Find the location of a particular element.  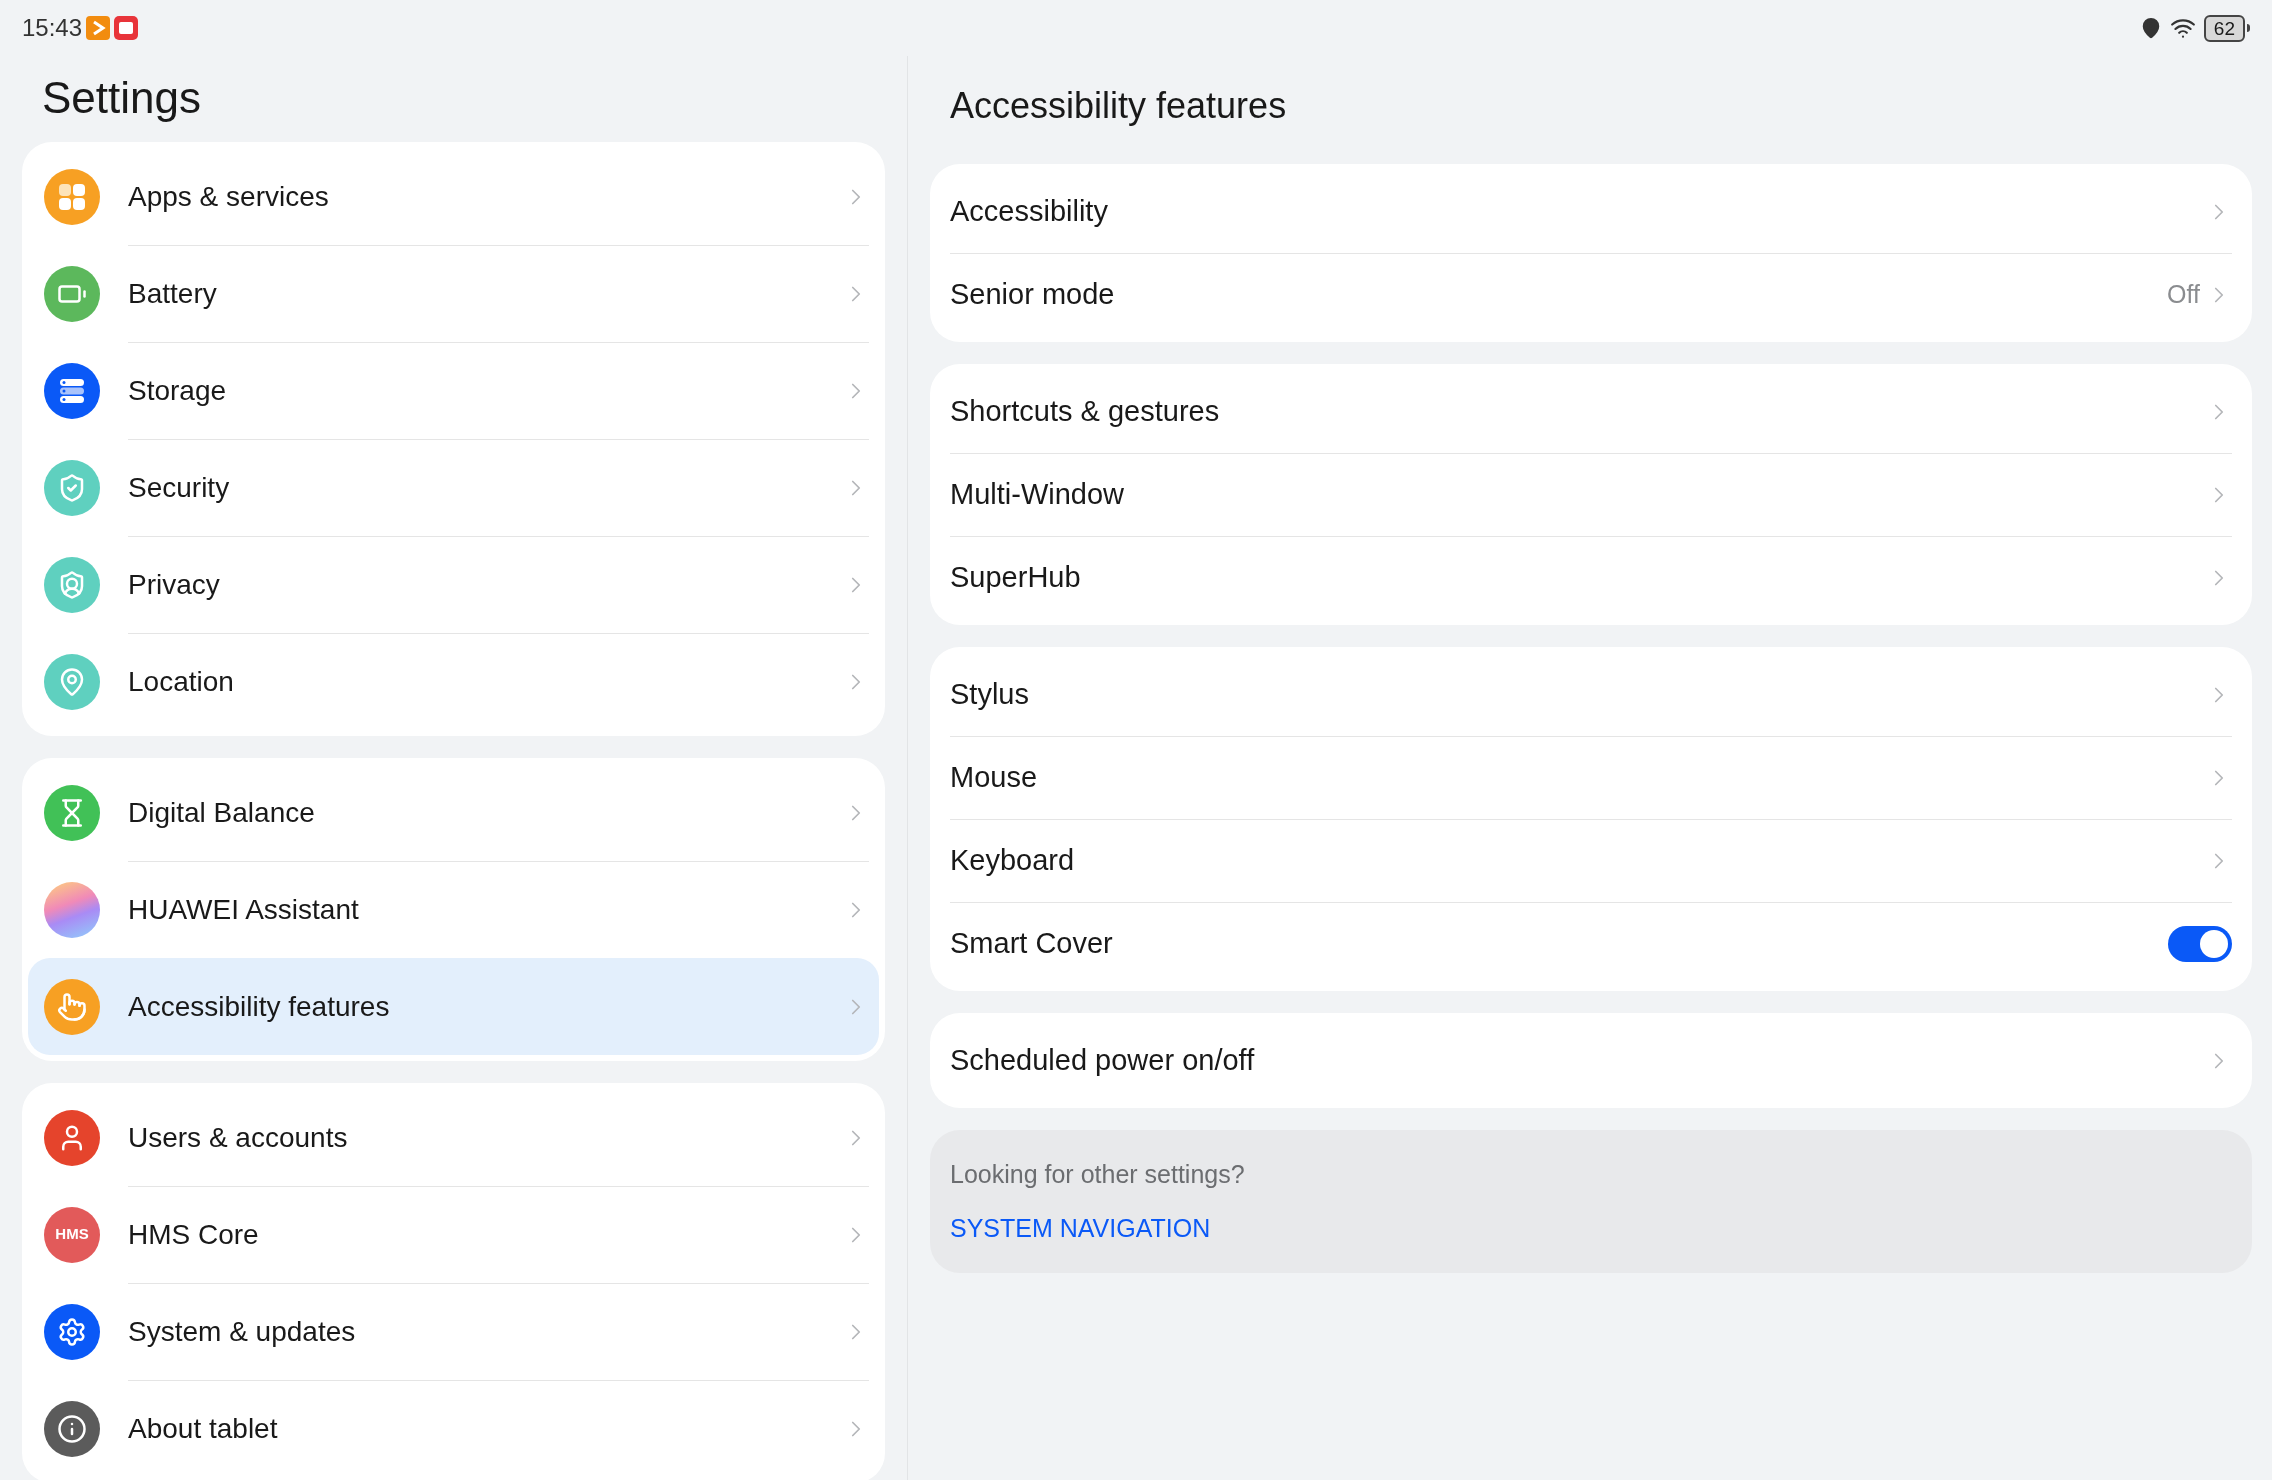

pointing-hand-icon is located at coordinates (72, 1006).